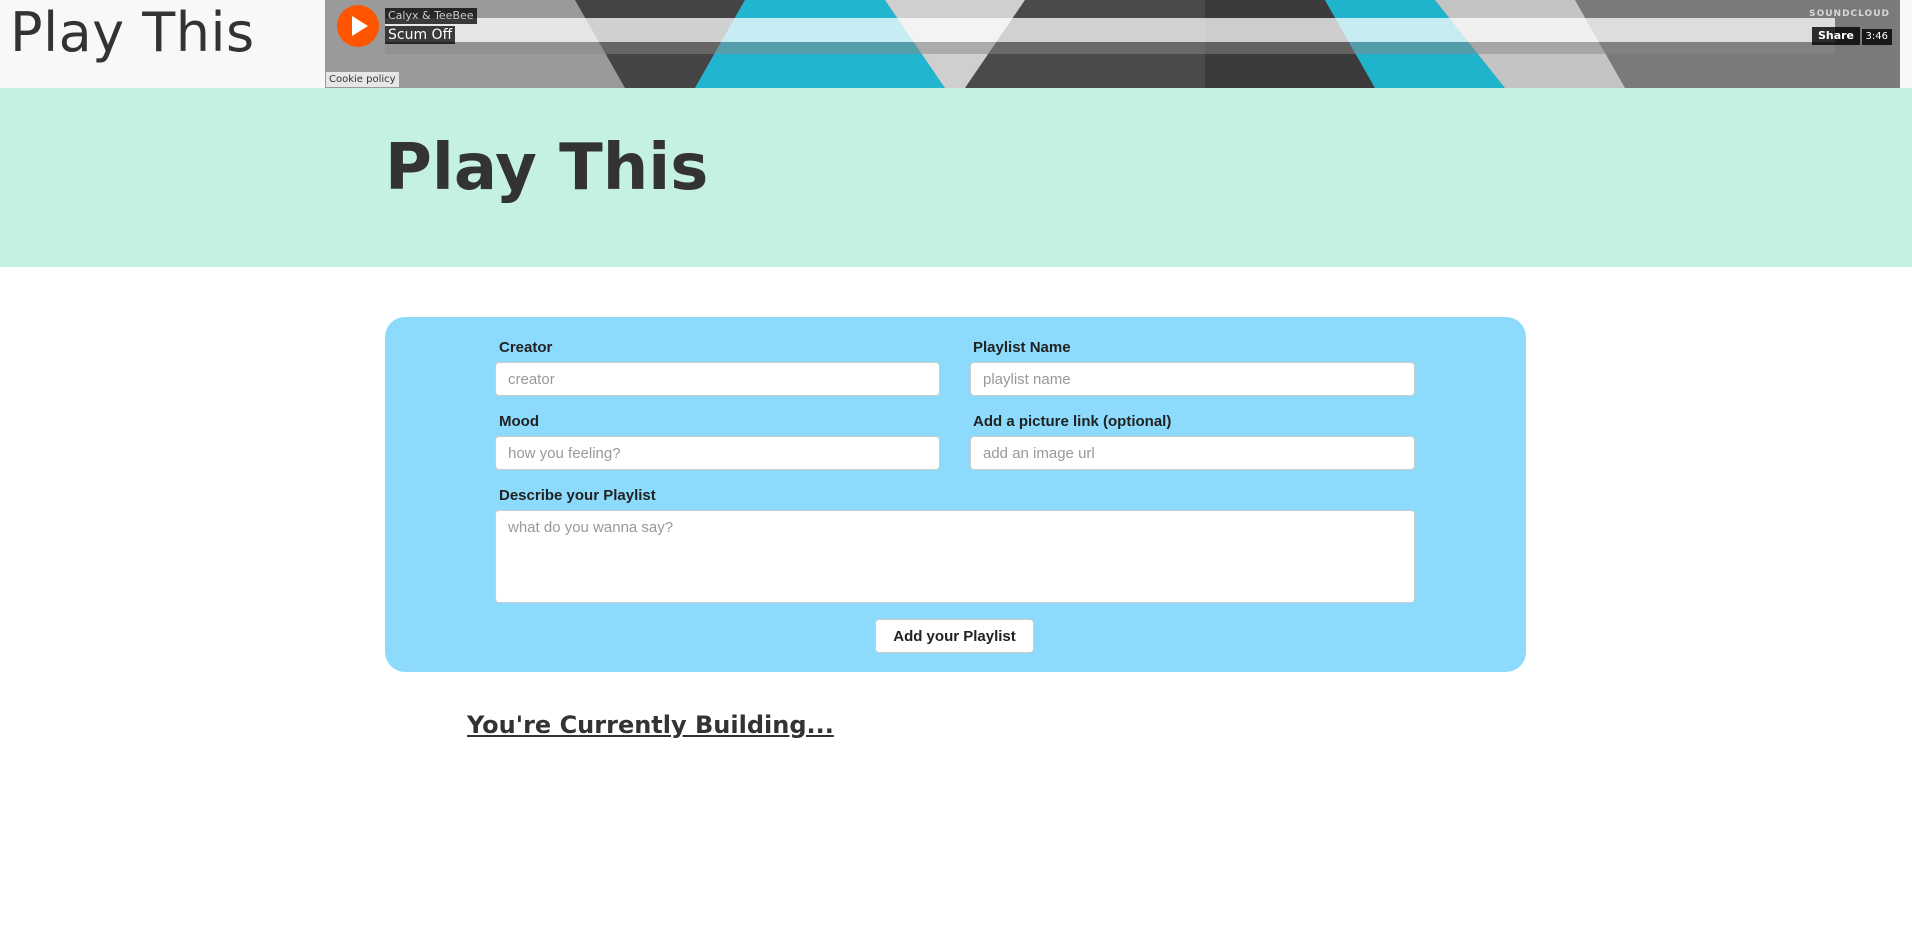  What do you see at coordinates (547, 168) in the screenshot?
I see `page-title: Play This` at bounding box center [547, 168].